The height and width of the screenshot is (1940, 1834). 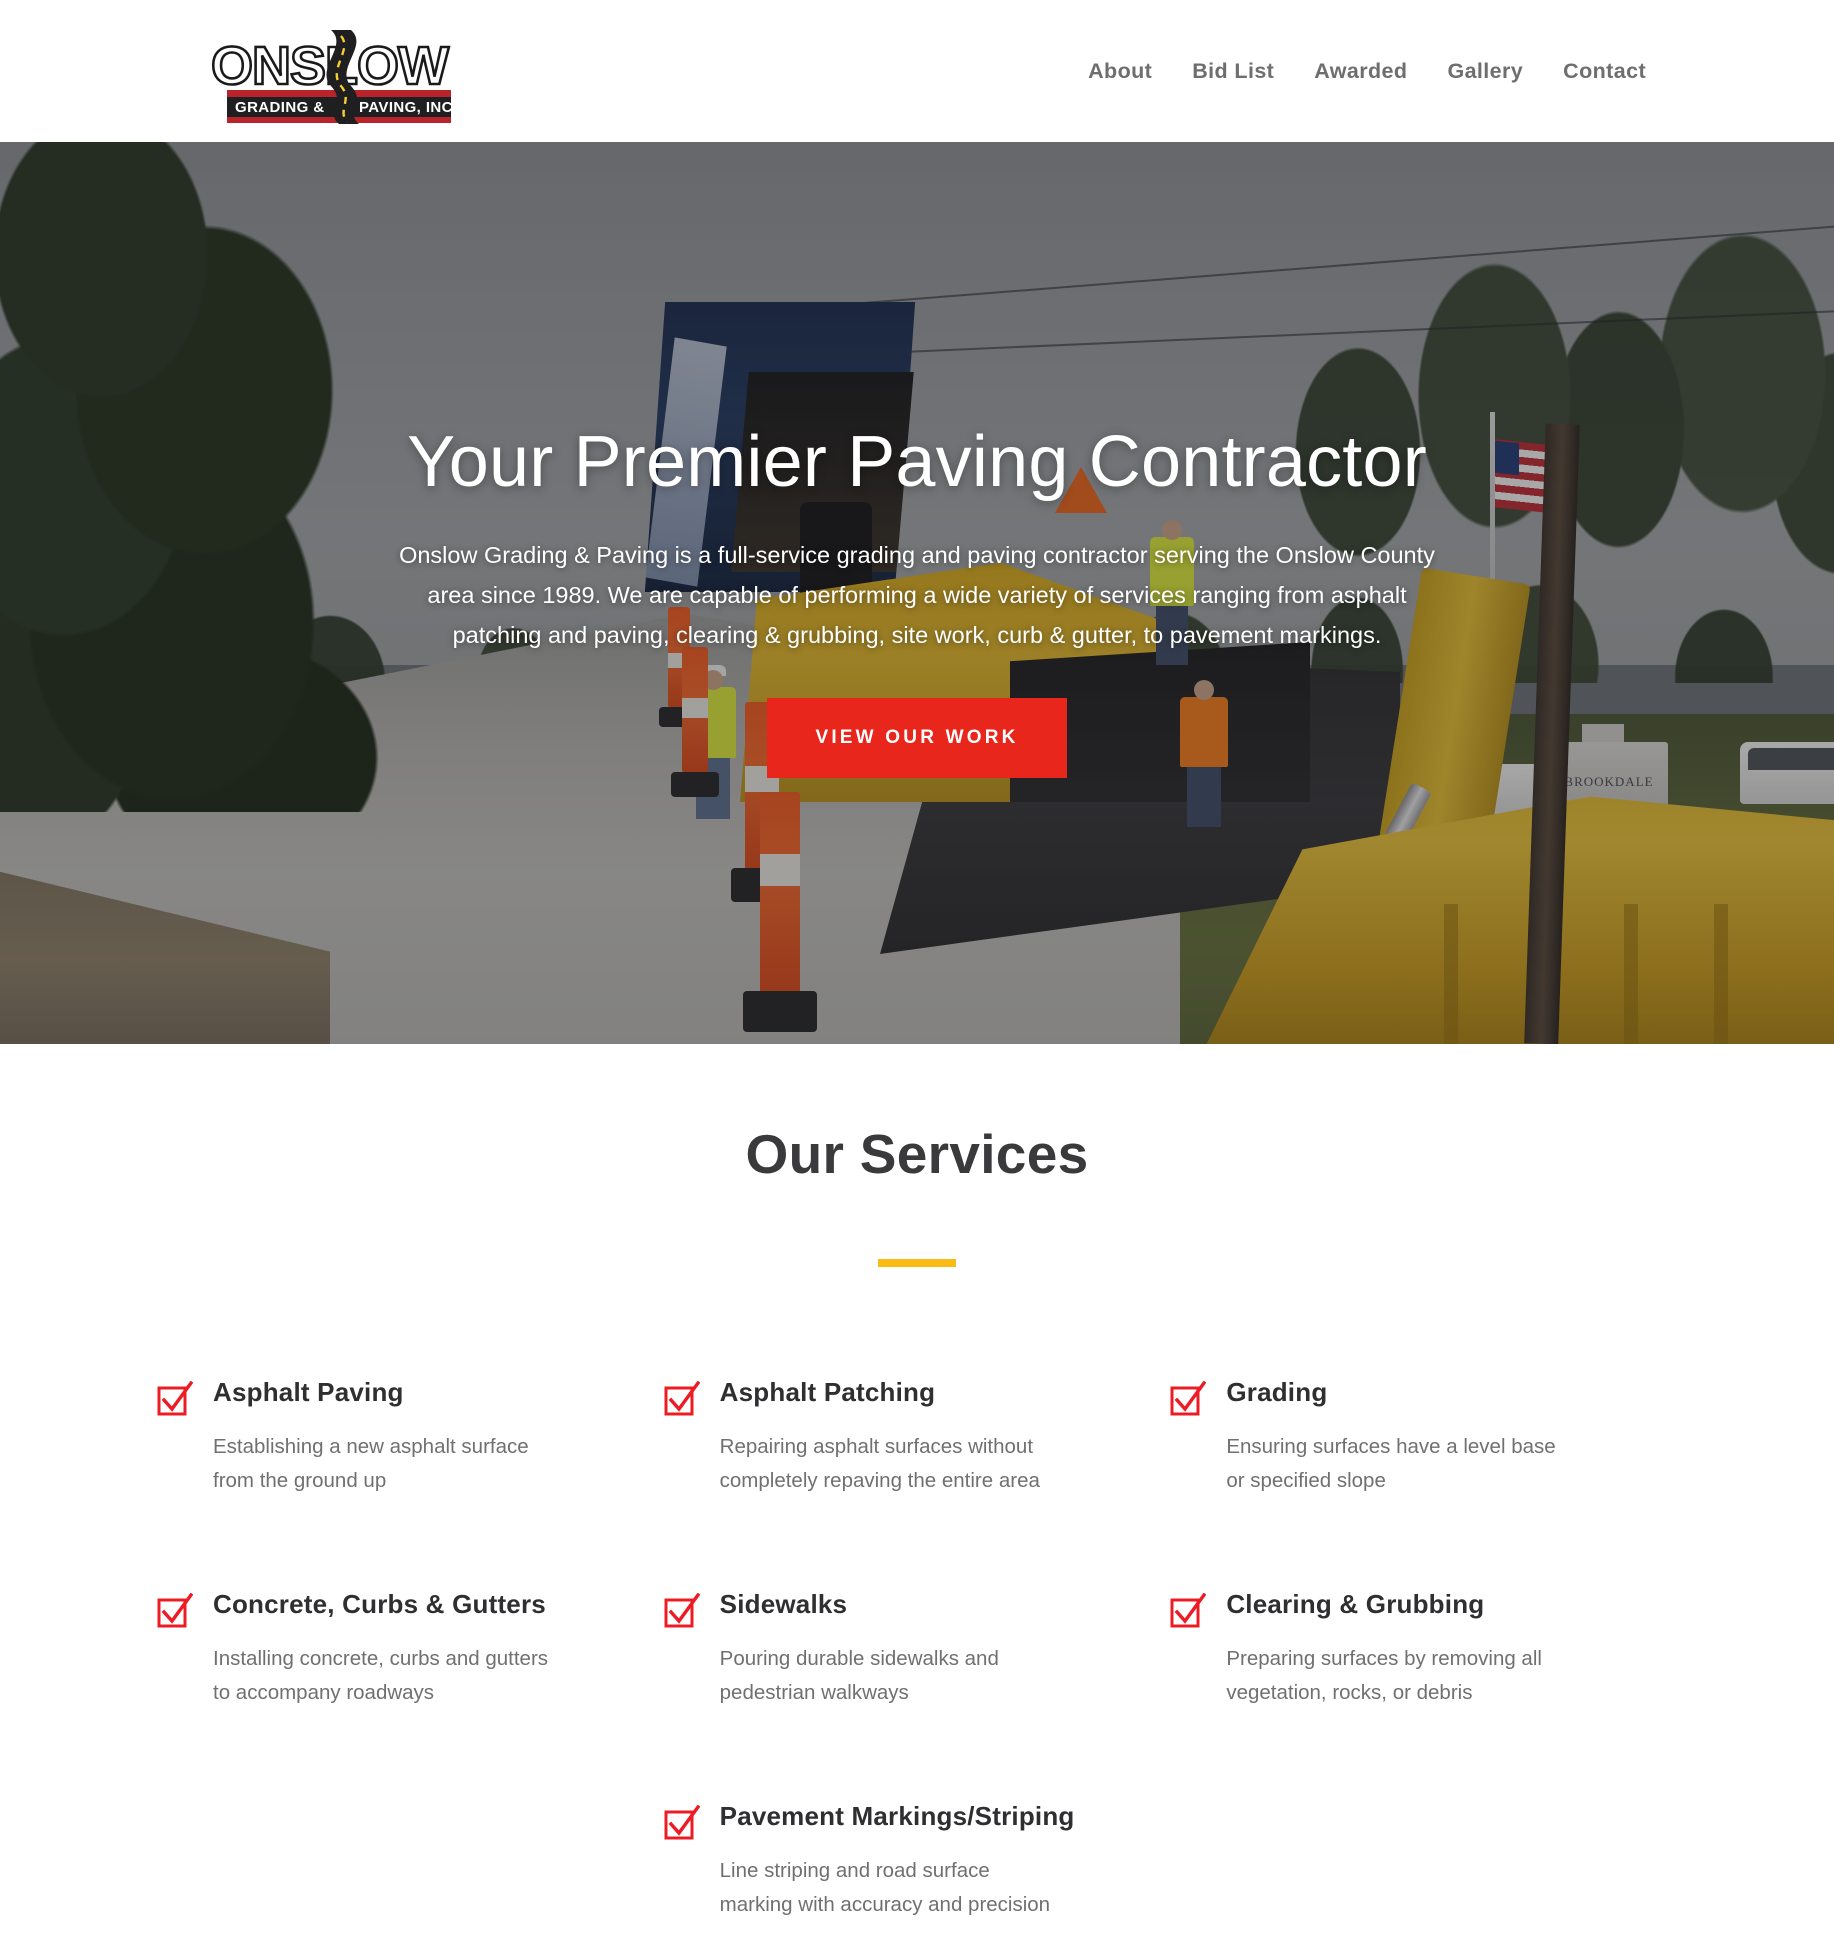 What do you see at coordinates (827, 1392) in the screenshot?
I see `service-name: Asphalt Patching` at bounding box center [827, 1392].